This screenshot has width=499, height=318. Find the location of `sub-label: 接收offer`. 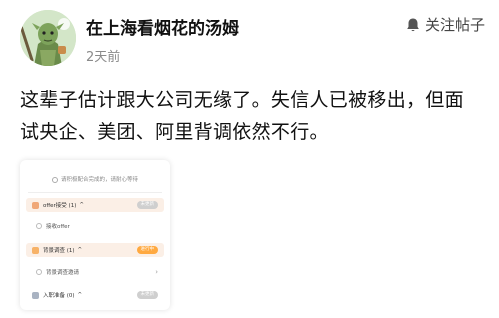

sub-label: 接收offer is located at coordinates (58, 227).